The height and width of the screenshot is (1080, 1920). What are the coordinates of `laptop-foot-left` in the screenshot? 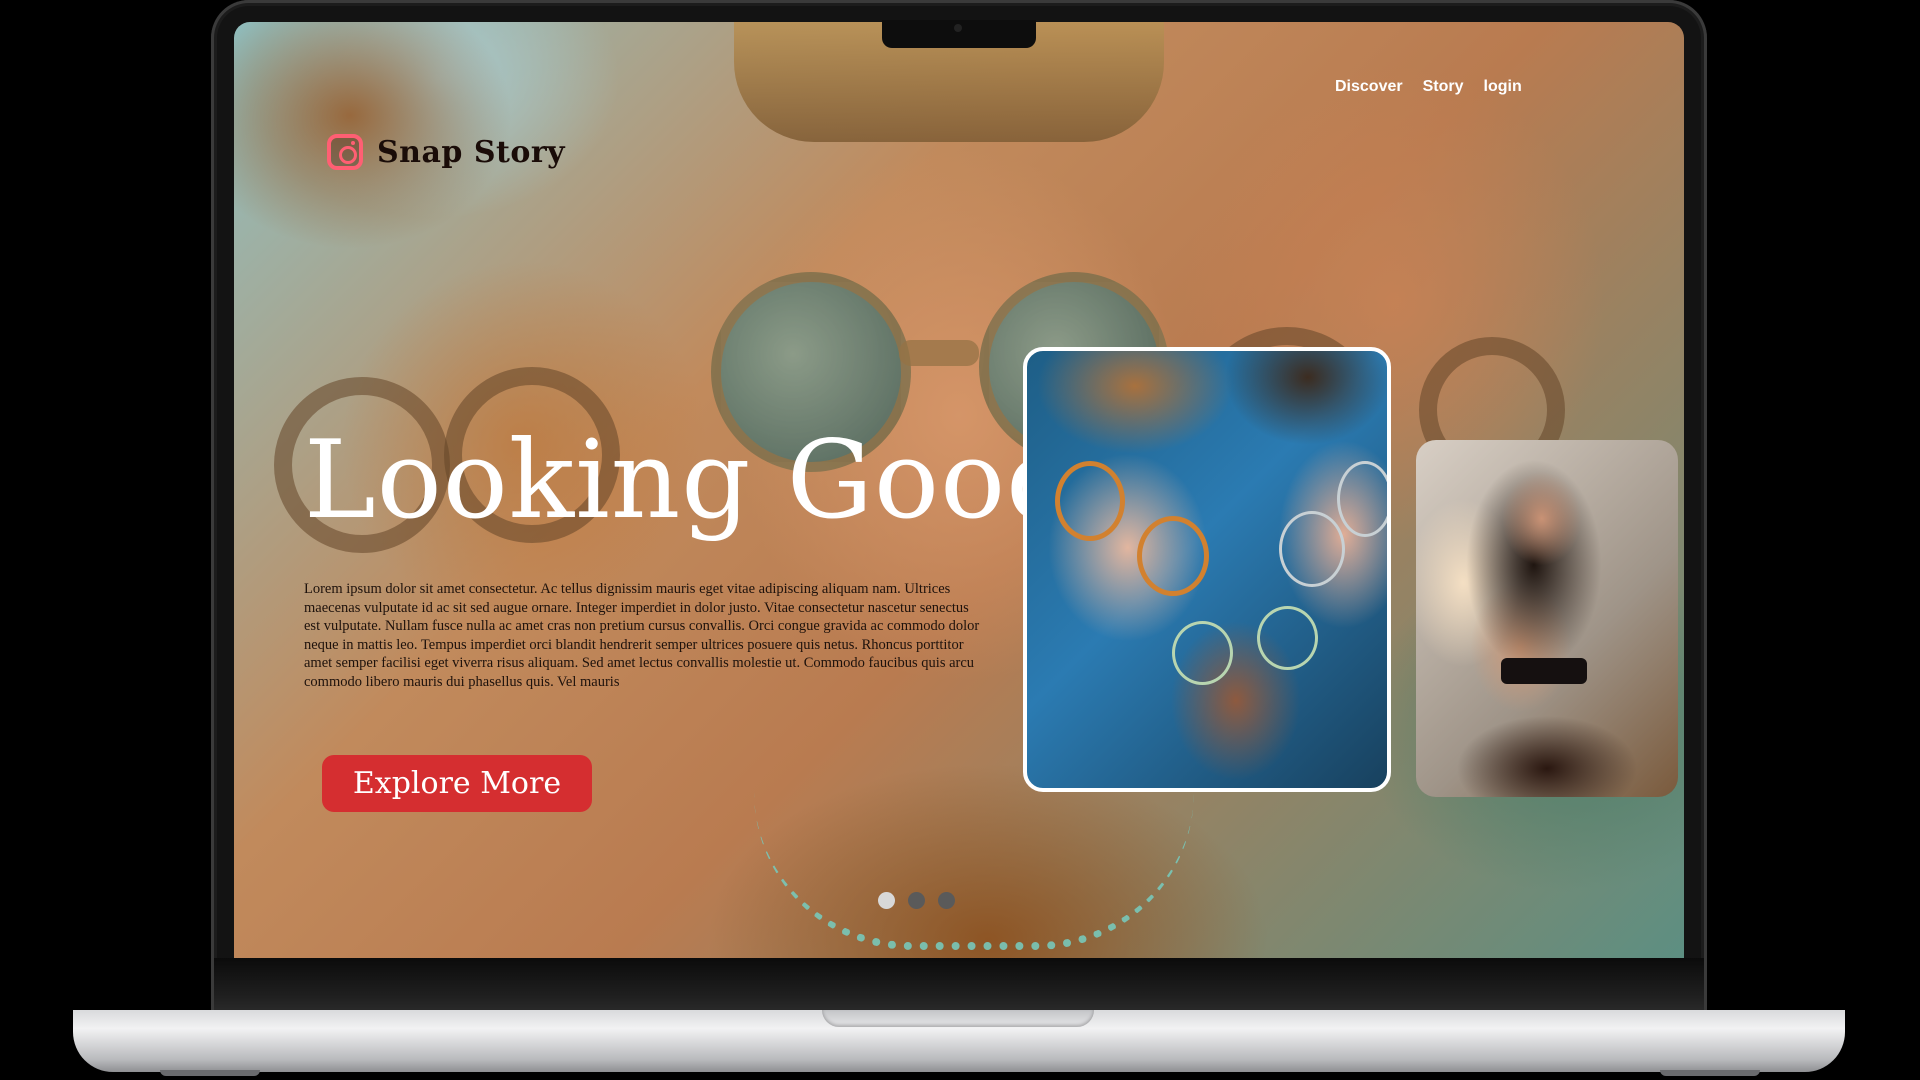 It's located at (210, 1073).